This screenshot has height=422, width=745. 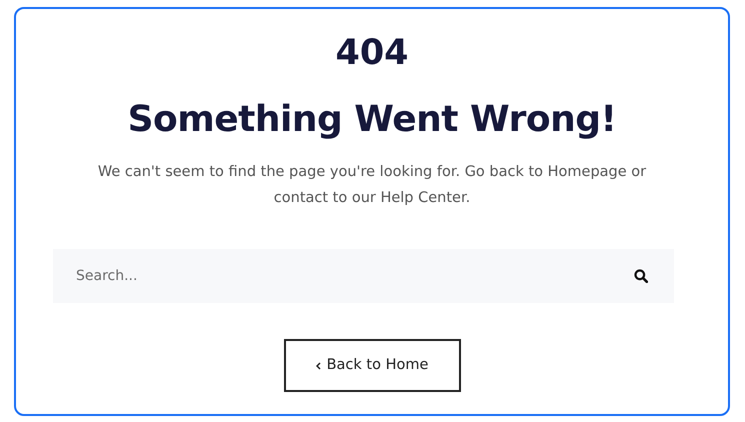 I want to click on error-heading: Something Went Wrong!, so click(x=372, y=120).